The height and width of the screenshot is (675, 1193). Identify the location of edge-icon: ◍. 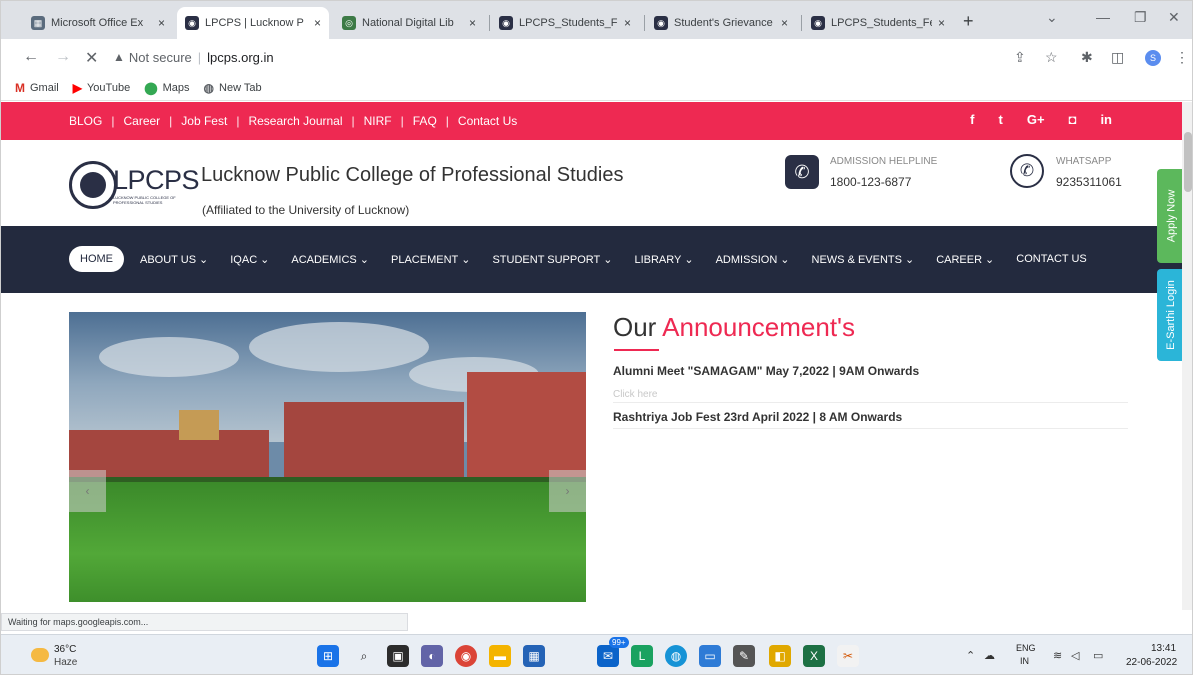
(676, 656).